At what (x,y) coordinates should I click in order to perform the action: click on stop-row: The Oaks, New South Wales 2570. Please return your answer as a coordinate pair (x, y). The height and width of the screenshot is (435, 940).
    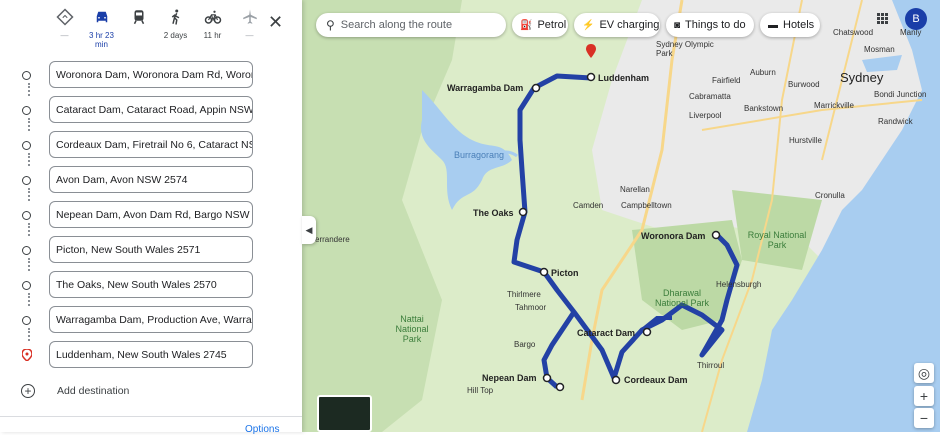
    Looking at the image, I should click on (151, 287).